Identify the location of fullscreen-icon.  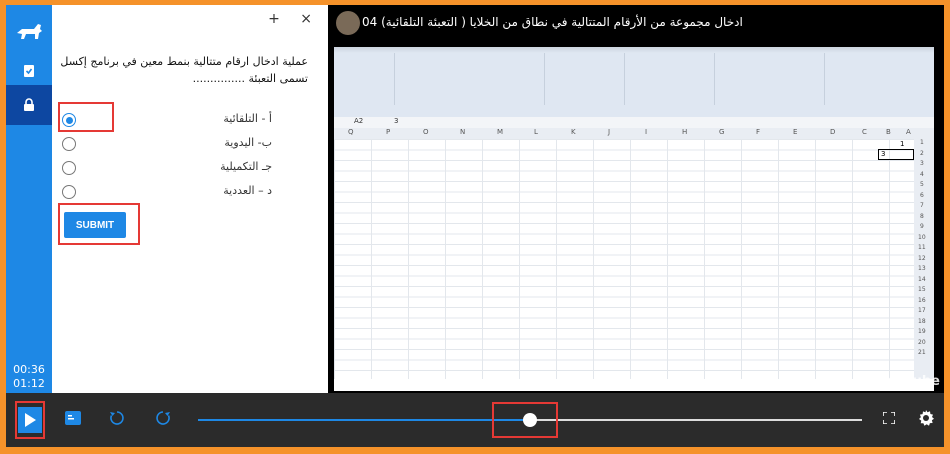
(889, 418).